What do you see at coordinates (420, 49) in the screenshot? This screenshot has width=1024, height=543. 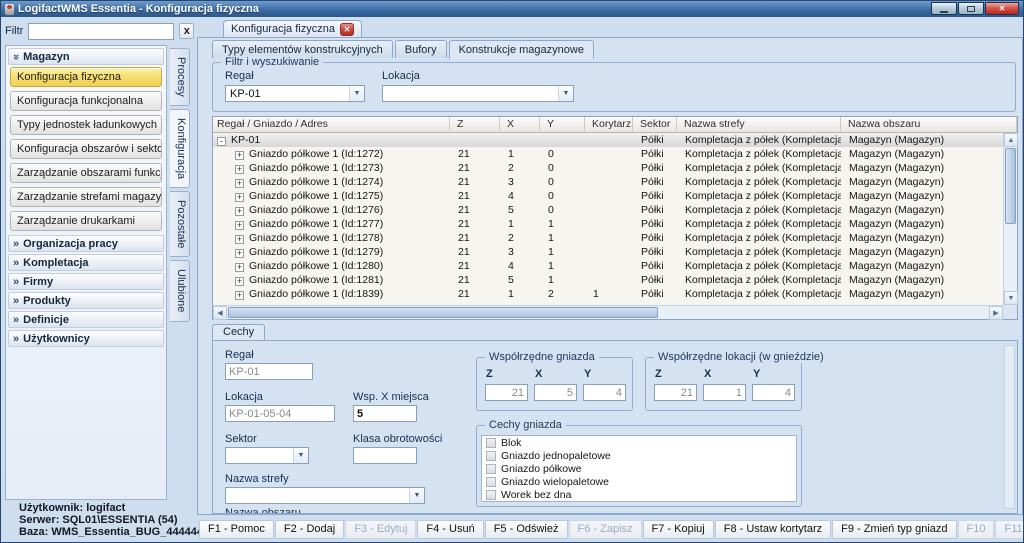 I see `tab-bufory: Bufory` at bounding box center [420, 49].